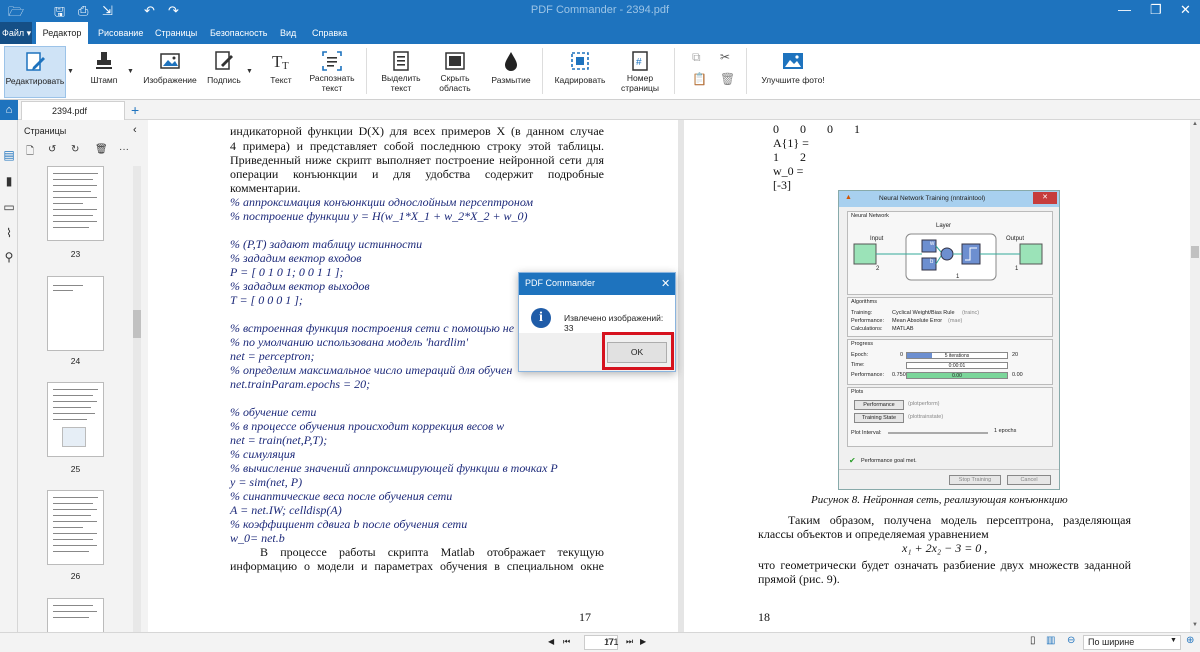 This screenshot has width=1200, height=652. What do you see at coordinates (170, 72) in the screenshot?
I see `image-button: Изображение` at bounding box center [170, 72].